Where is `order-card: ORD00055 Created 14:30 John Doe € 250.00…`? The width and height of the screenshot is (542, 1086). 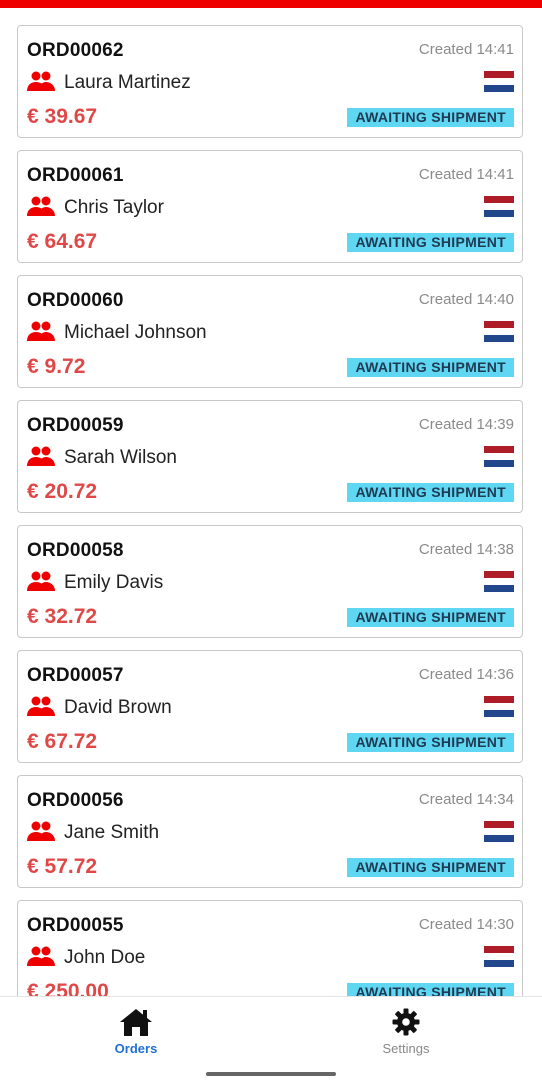
order-card: ORD00055 Created 14:30 John Doe € 250.00… is located at coordinates (270, 948).